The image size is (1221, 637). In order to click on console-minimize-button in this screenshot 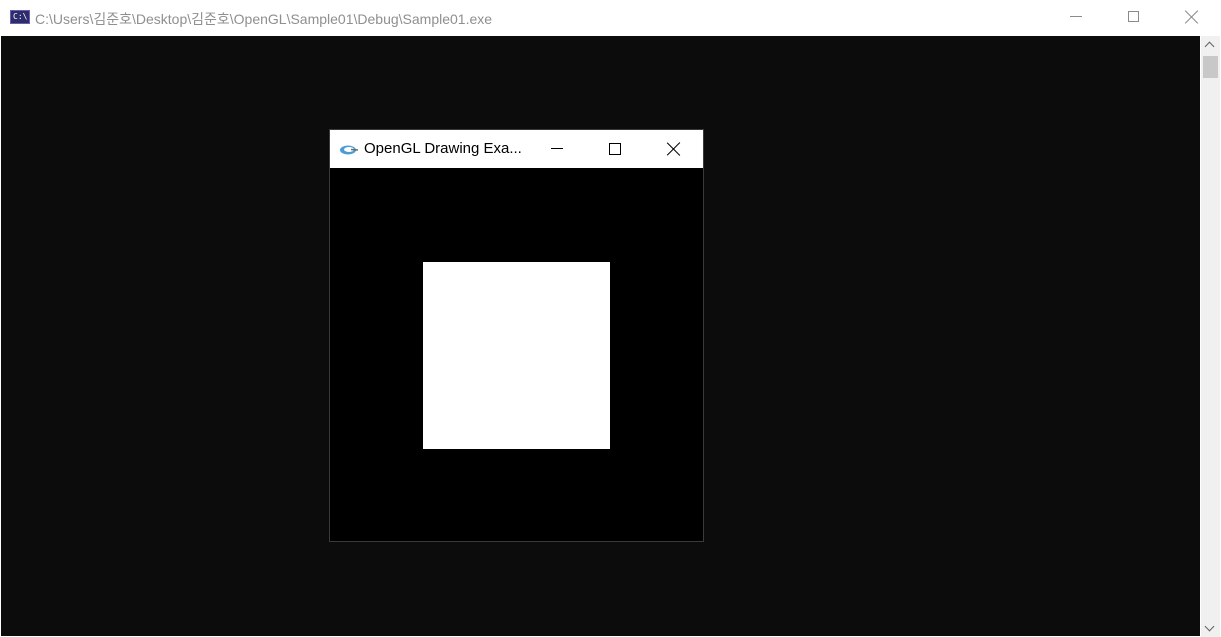, I will do `click(1076, 17)`.